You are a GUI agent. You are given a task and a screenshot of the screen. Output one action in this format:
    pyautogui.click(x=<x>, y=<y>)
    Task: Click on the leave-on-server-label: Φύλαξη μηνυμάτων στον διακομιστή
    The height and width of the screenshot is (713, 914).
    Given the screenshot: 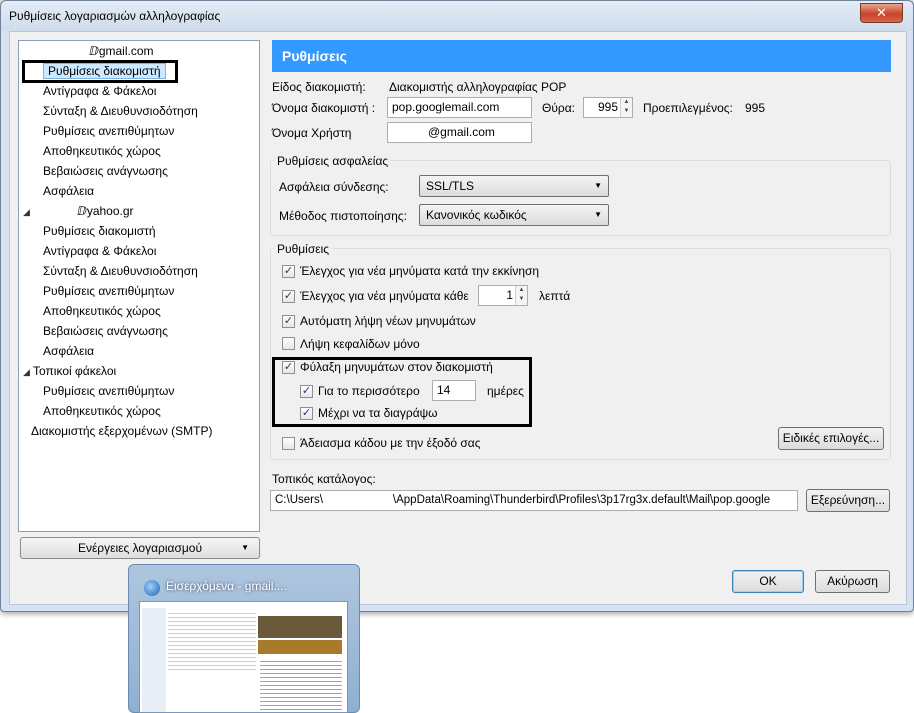 What is the action you would take?
    pyautogui.click(x=396, y=367)
    